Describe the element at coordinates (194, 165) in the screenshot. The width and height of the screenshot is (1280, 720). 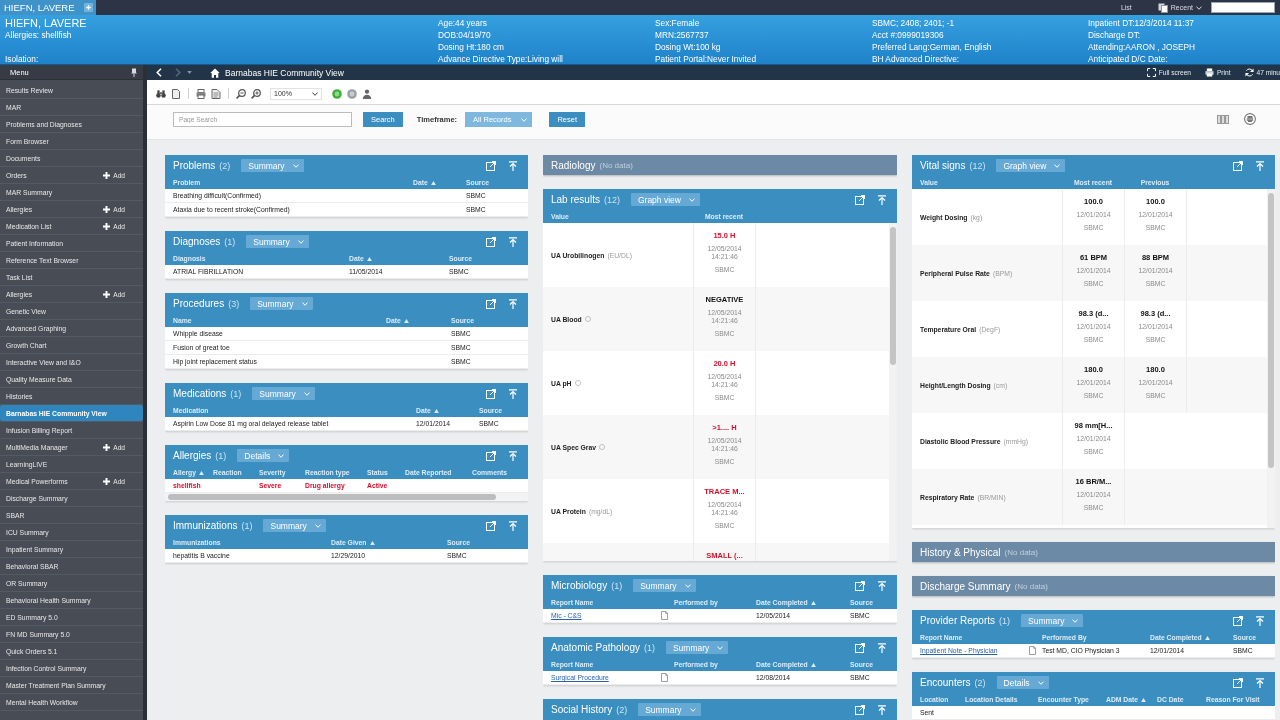
I see `panel-title: Problems` at that location.